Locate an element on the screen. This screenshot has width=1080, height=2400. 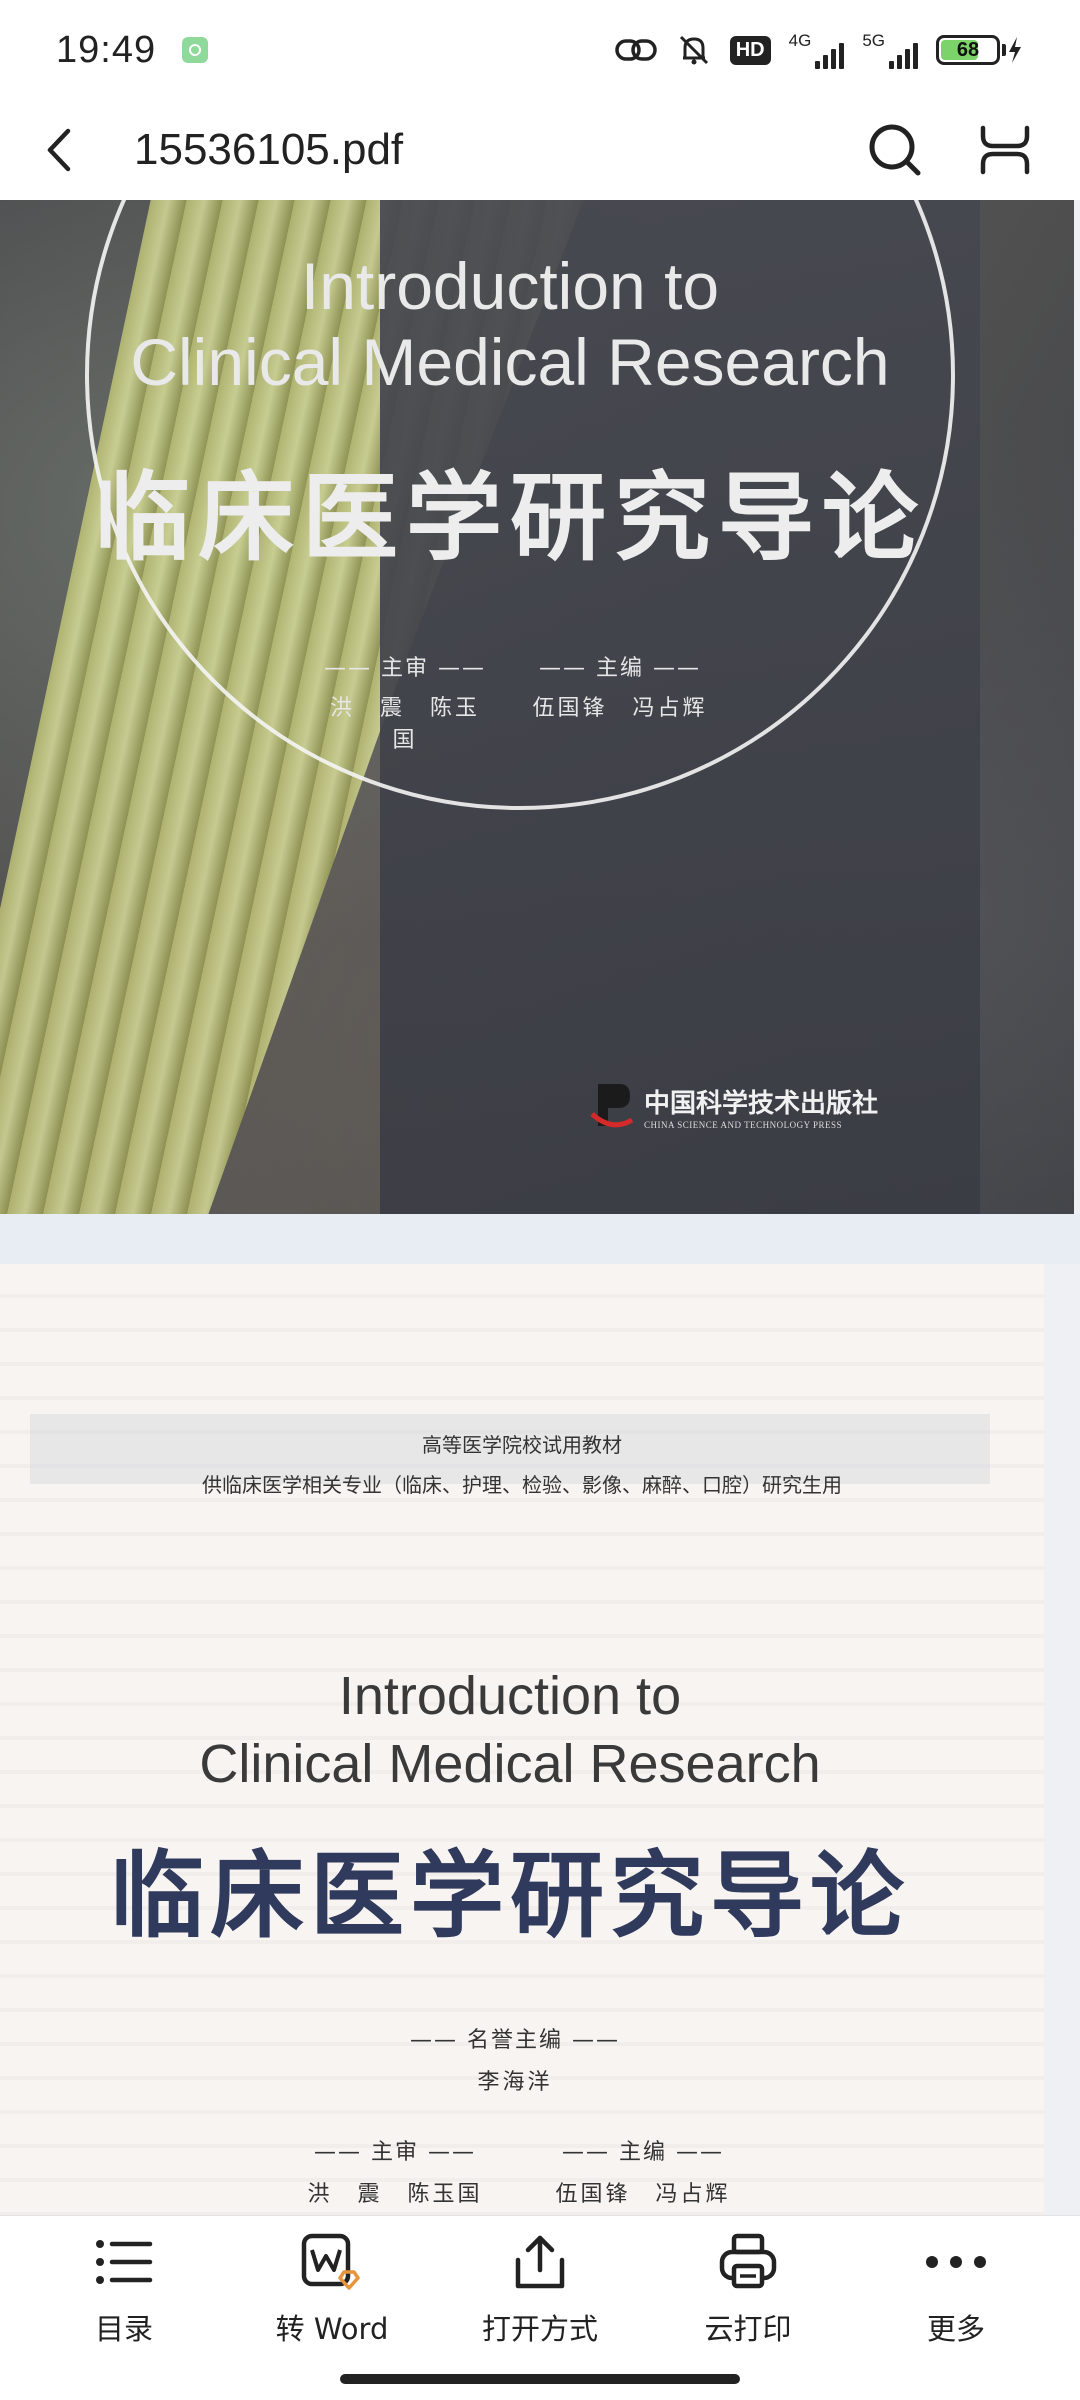
battery-icon: 68 is located at coordinates (968, 50).